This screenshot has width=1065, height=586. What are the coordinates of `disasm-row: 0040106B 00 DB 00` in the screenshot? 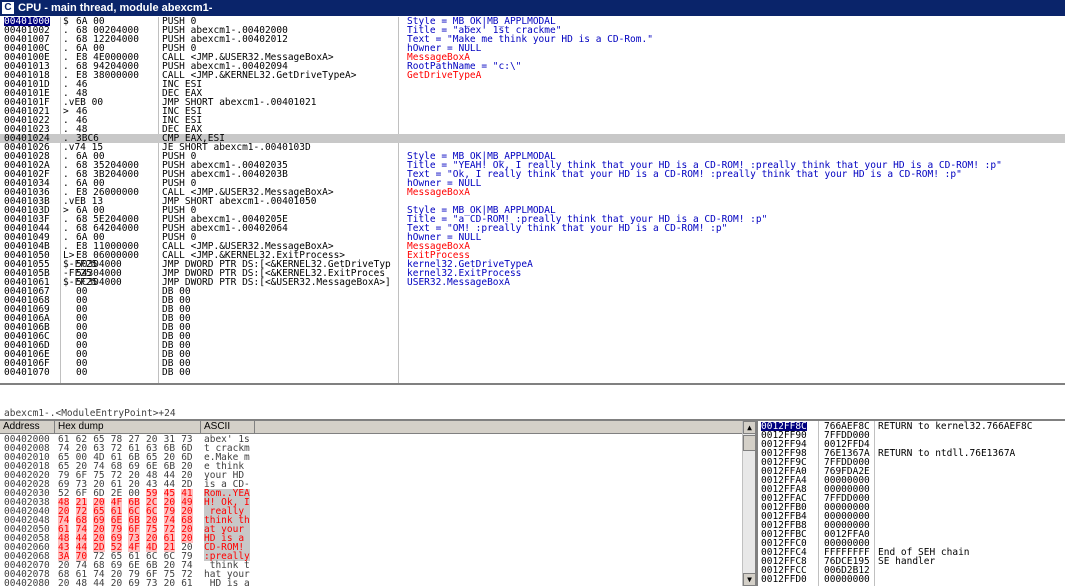 It's located at (532, 328).